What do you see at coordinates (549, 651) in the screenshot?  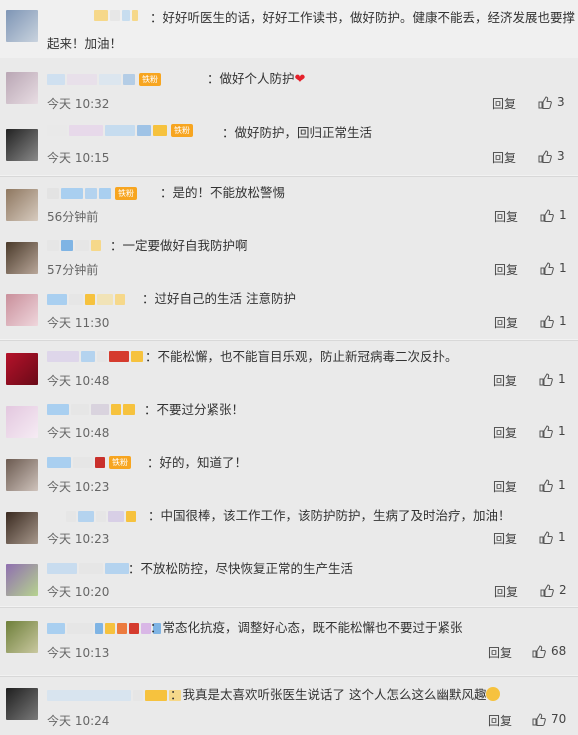 I see `like-button: 68` at bounding box center [549, 651].